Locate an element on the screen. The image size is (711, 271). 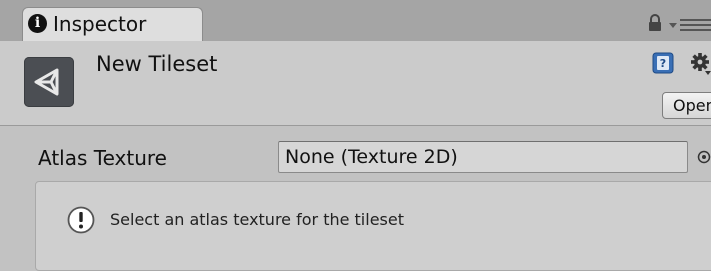
lock-icon is located at coordinates (655, 23).